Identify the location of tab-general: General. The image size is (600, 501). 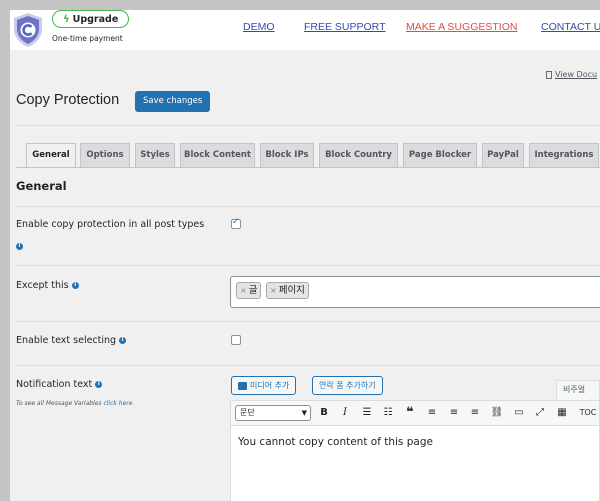
(51, 155).